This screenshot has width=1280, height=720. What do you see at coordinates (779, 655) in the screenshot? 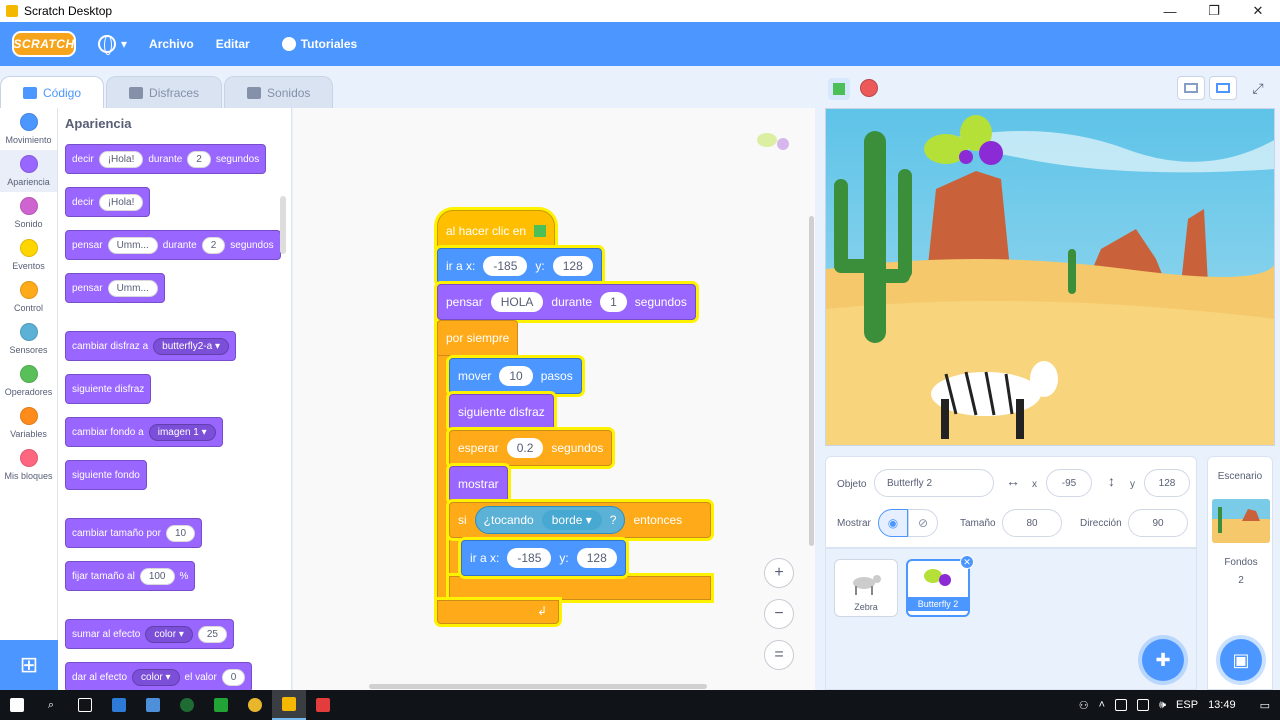
I see `zoom-reset-button: =` at bounding box center [779, 655].